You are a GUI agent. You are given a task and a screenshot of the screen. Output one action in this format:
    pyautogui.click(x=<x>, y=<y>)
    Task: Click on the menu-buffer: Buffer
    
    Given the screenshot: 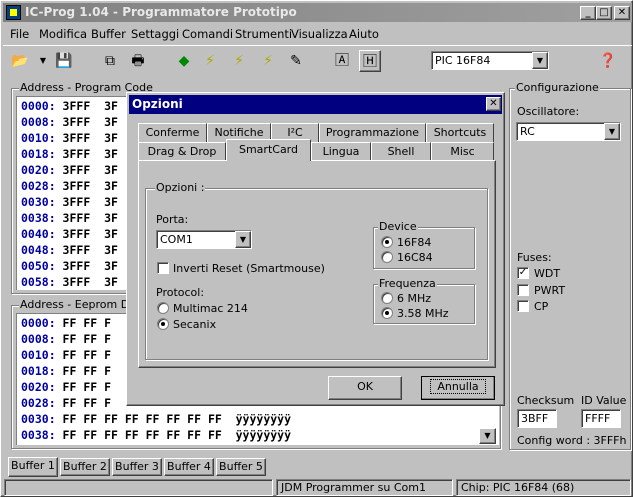 What is the action you would take?
    pyautogui.click(x=108, y=34)
    